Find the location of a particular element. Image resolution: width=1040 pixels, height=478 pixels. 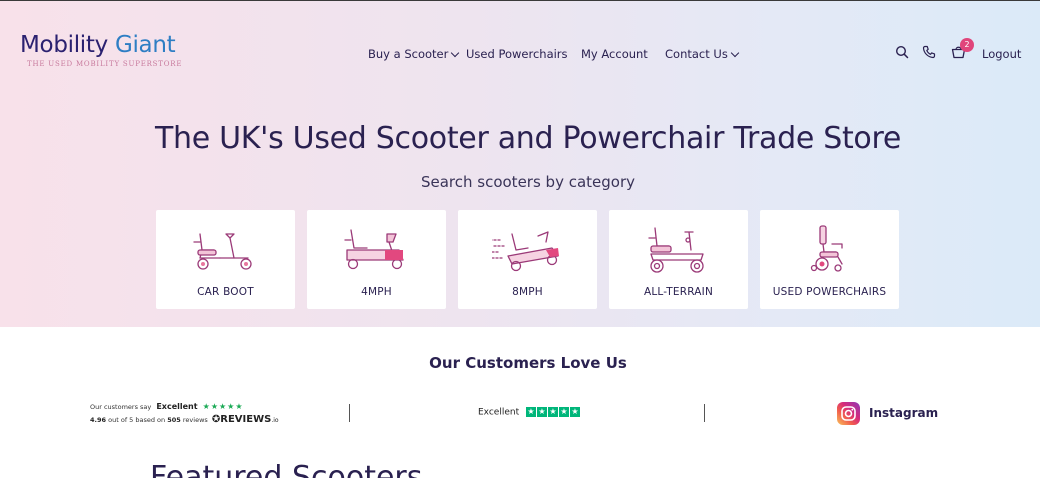

reviewsio-rating-word: Excellent is located at coordinates (177, 406).